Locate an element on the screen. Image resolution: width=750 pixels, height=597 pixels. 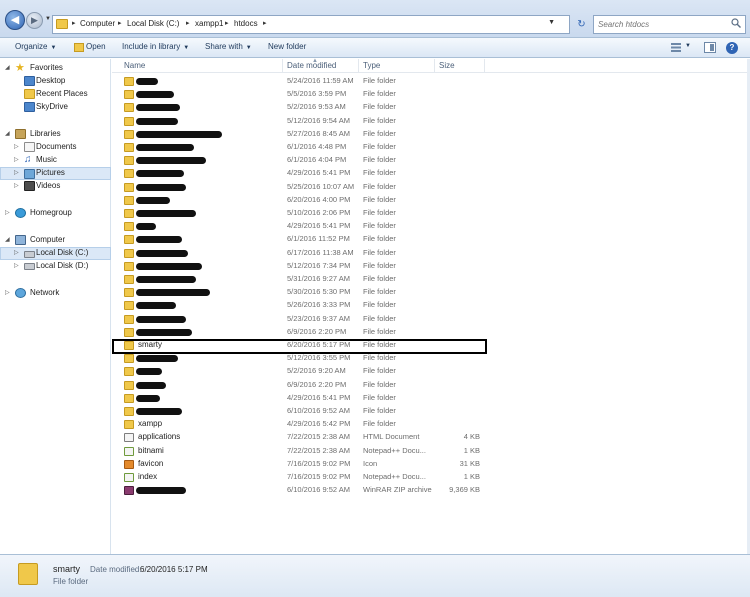
nav-favorites: ◢ ★ Favorites is located at coordinates (55, 68).